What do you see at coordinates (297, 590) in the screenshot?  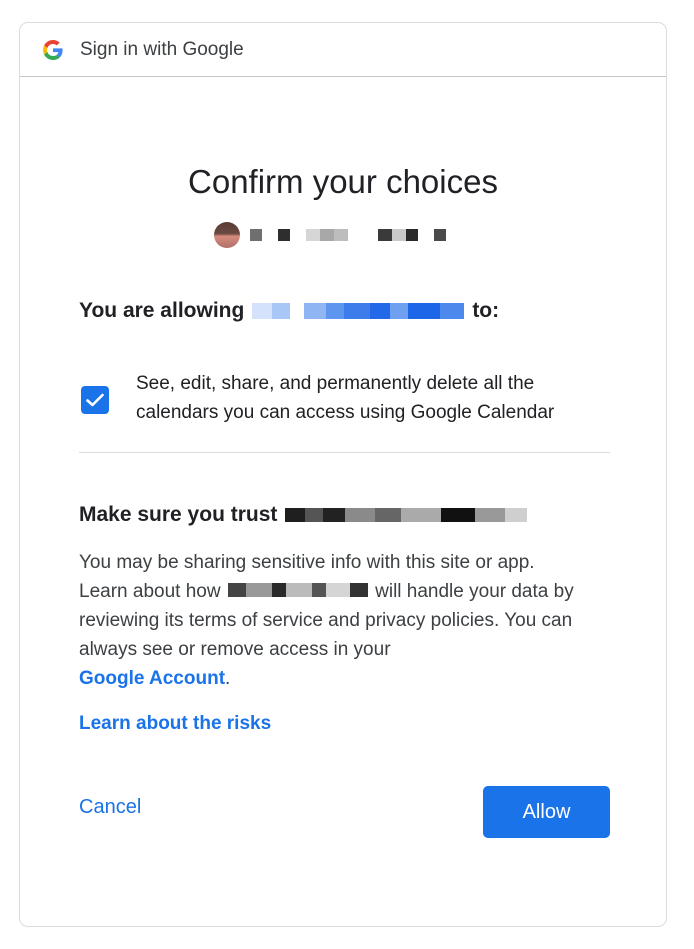 I see `redacted-body-site` at bounding box center [297, 590].